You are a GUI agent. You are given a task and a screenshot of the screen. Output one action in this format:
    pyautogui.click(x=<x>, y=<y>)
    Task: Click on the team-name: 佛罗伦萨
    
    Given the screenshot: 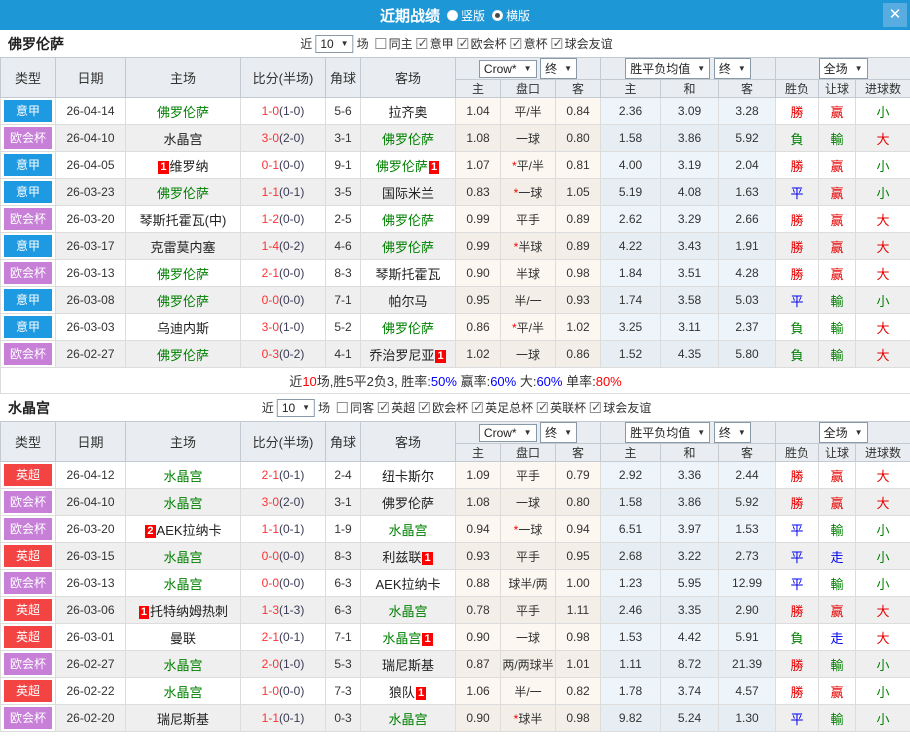 What is the action you would take?
    pyautogui.click(x=36, y=43)
    